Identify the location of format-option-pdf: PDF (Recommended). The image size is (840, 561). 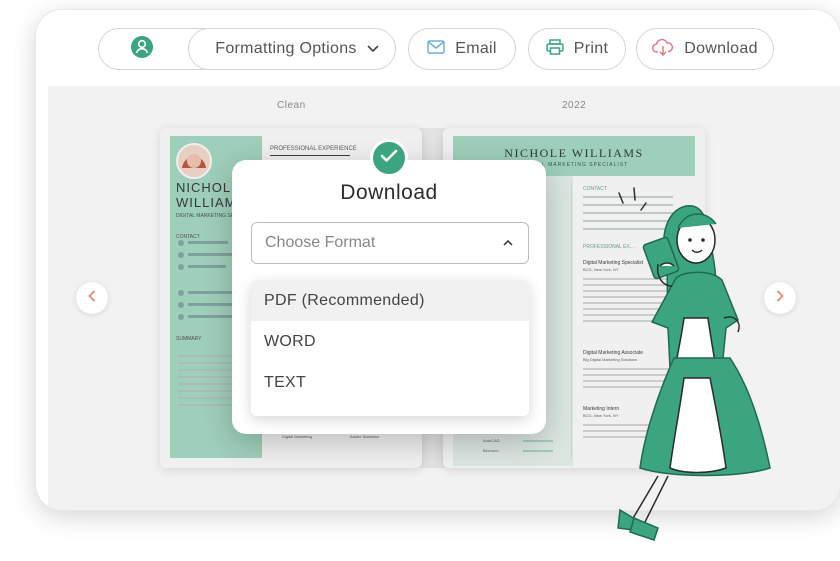
(390, 300).